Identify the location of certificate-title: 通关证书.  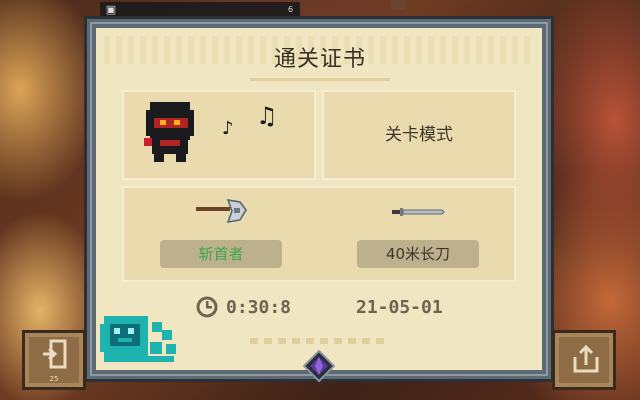
(319, 59).